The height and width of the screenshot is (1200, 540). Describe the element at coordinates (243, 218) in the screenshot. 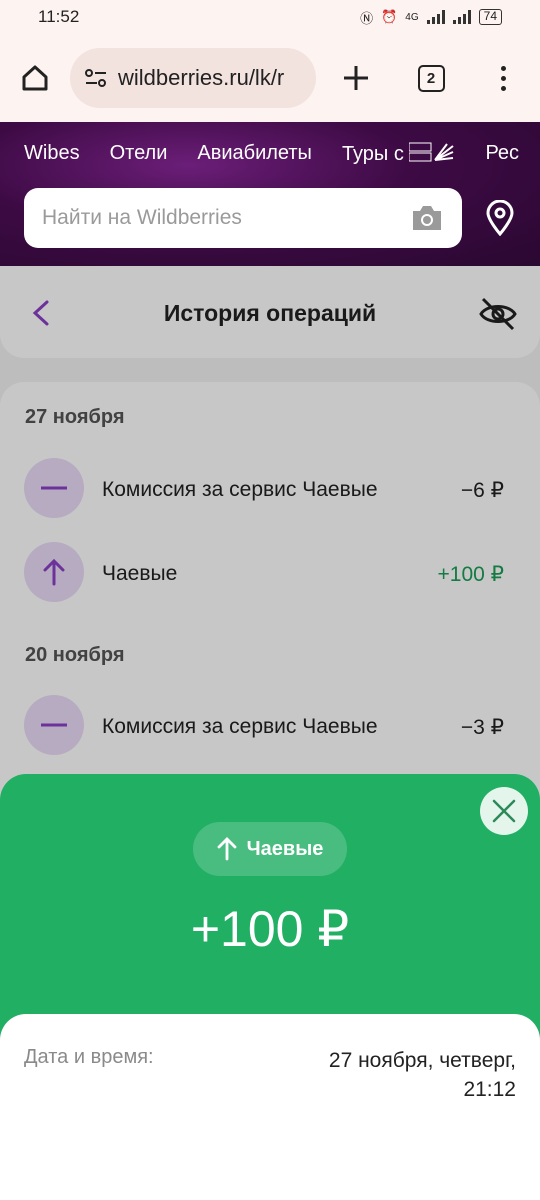

I see `search-input: Найти на Wildberries` at that location.